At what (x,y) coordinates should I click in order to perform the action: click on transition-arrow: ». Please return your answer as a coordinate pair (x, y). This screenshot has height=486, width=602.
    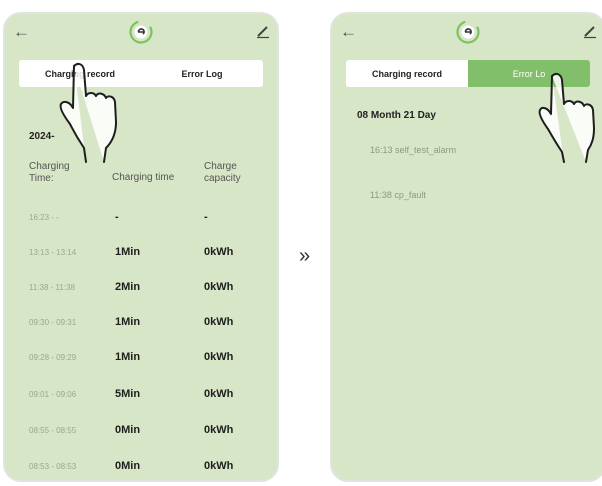
    Looking at the image, I should click on (305, 256).